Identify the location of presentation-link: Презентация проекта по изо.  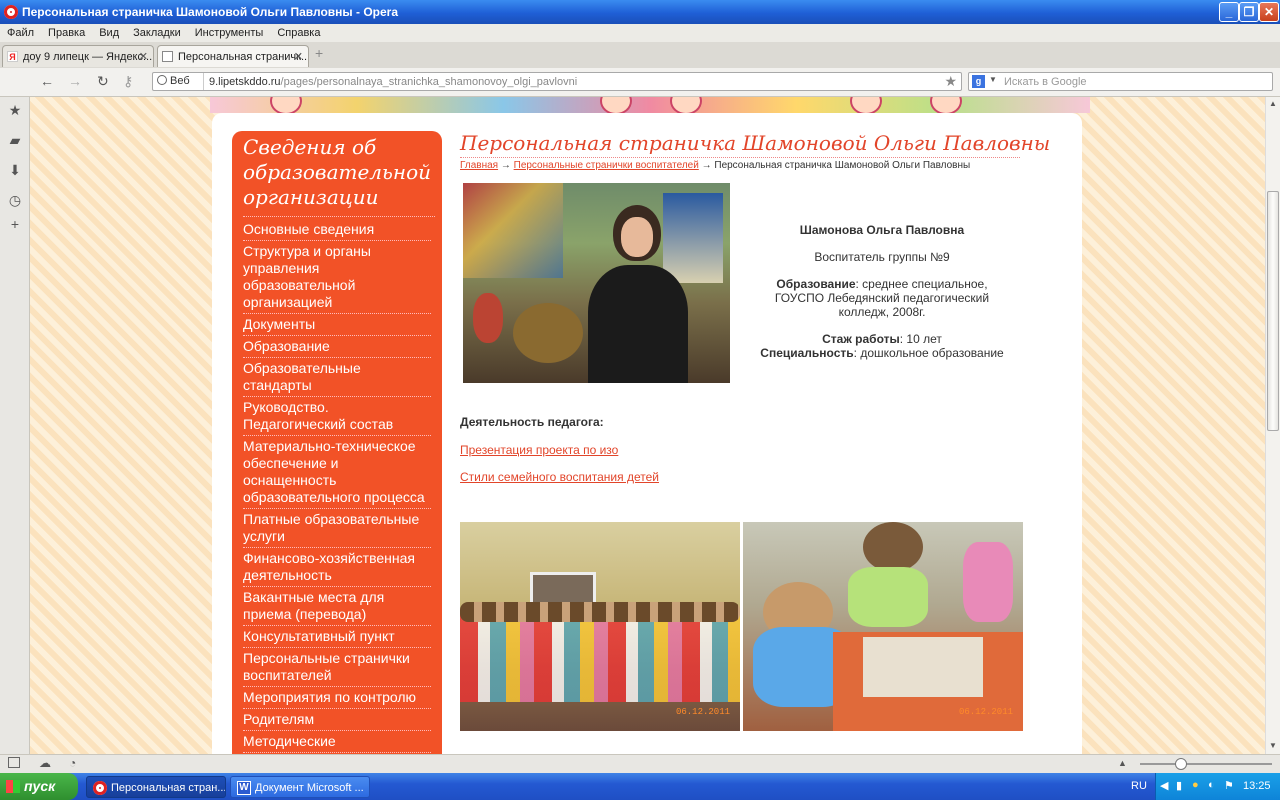
(539, 450).